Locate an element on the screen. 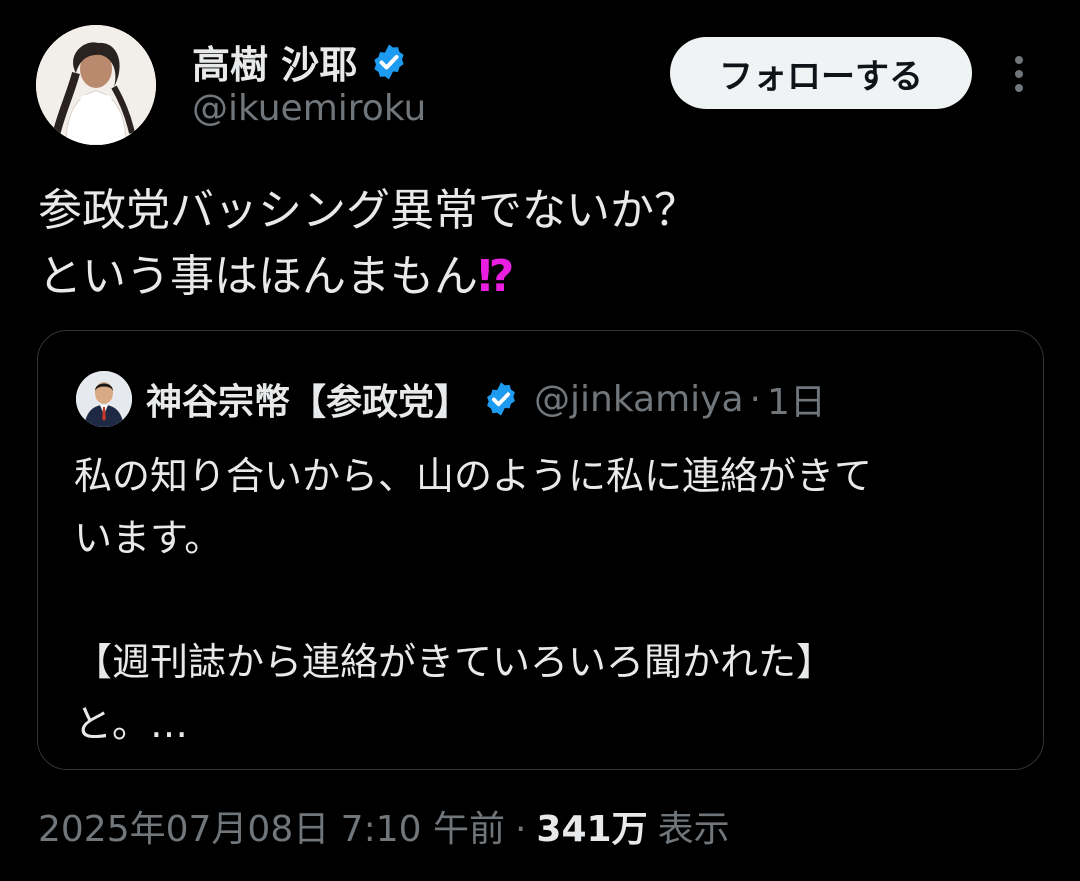 The width and height of the screenshot is (1080, 881). tweet-line-text: という事はほんまもん is located at coordinates (258, 276).